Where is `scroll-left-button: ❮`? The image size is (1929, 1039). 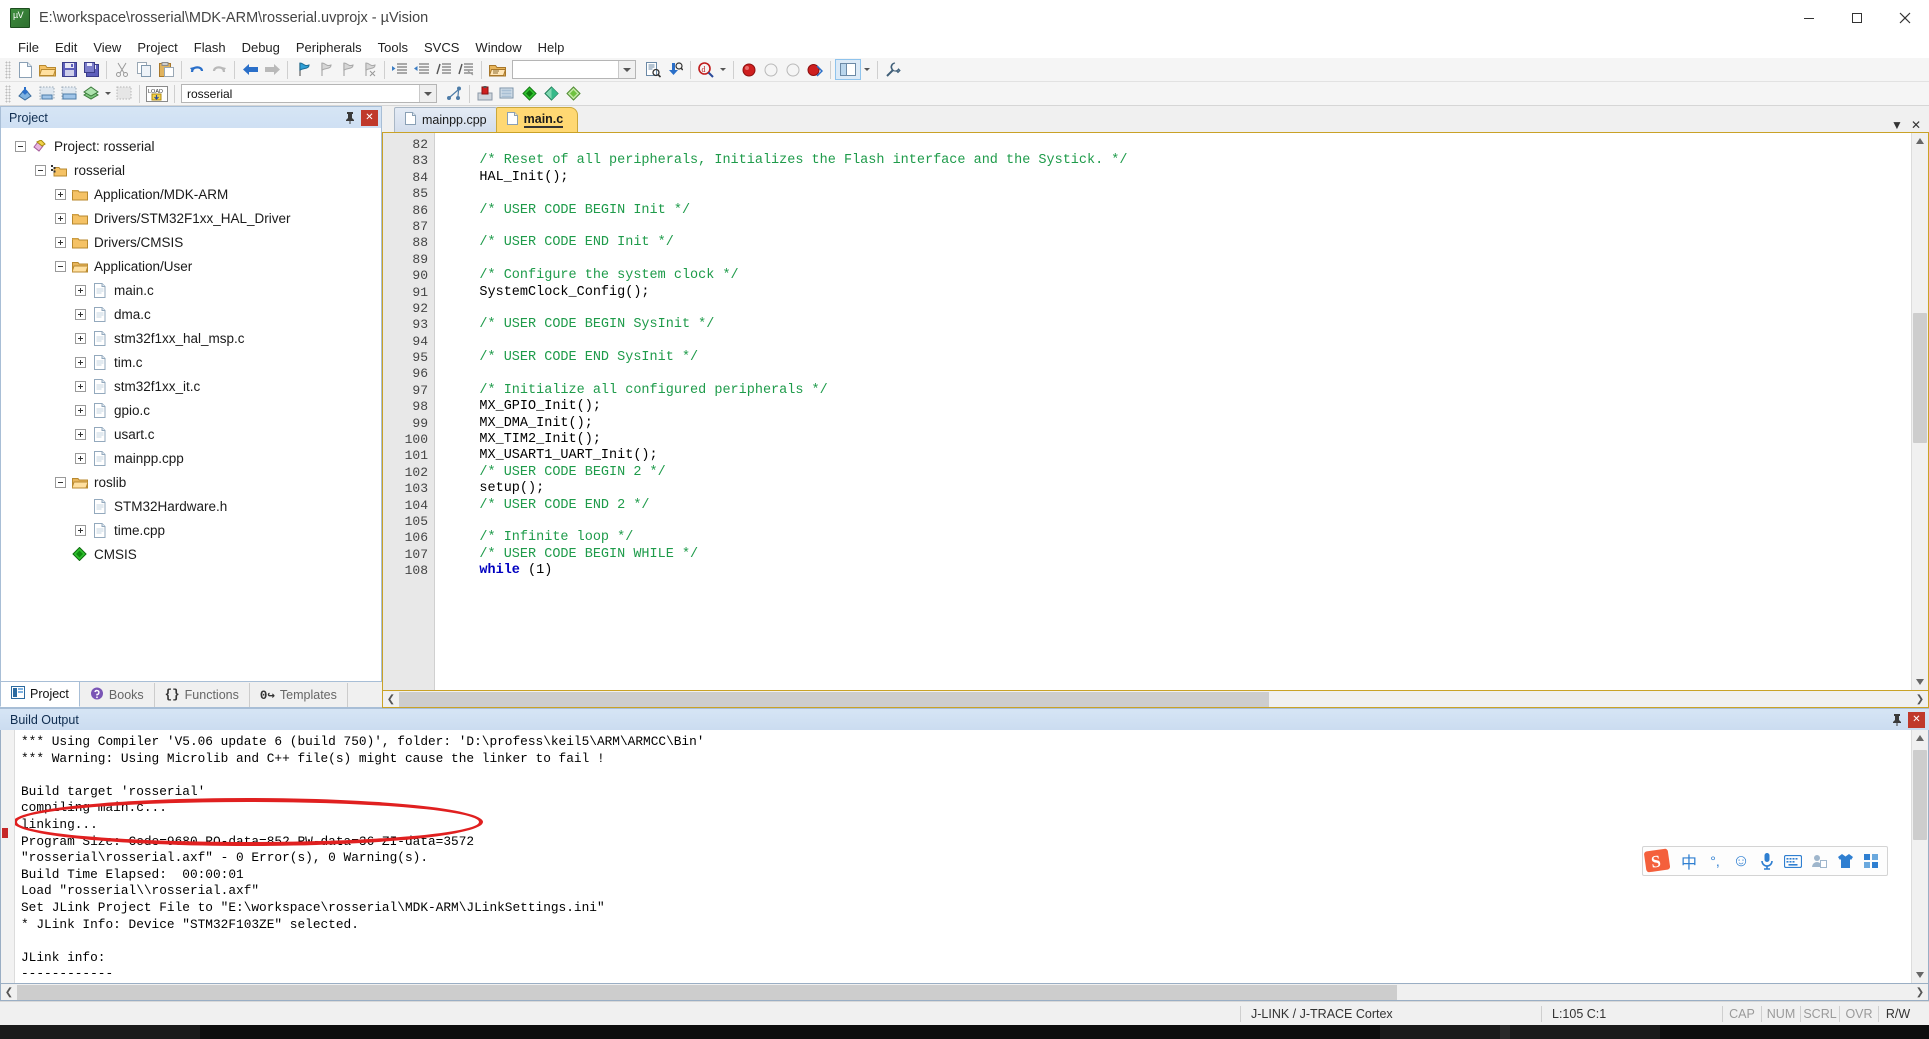 scroll-left-button: ❮ is located at coordinates (391, 699).